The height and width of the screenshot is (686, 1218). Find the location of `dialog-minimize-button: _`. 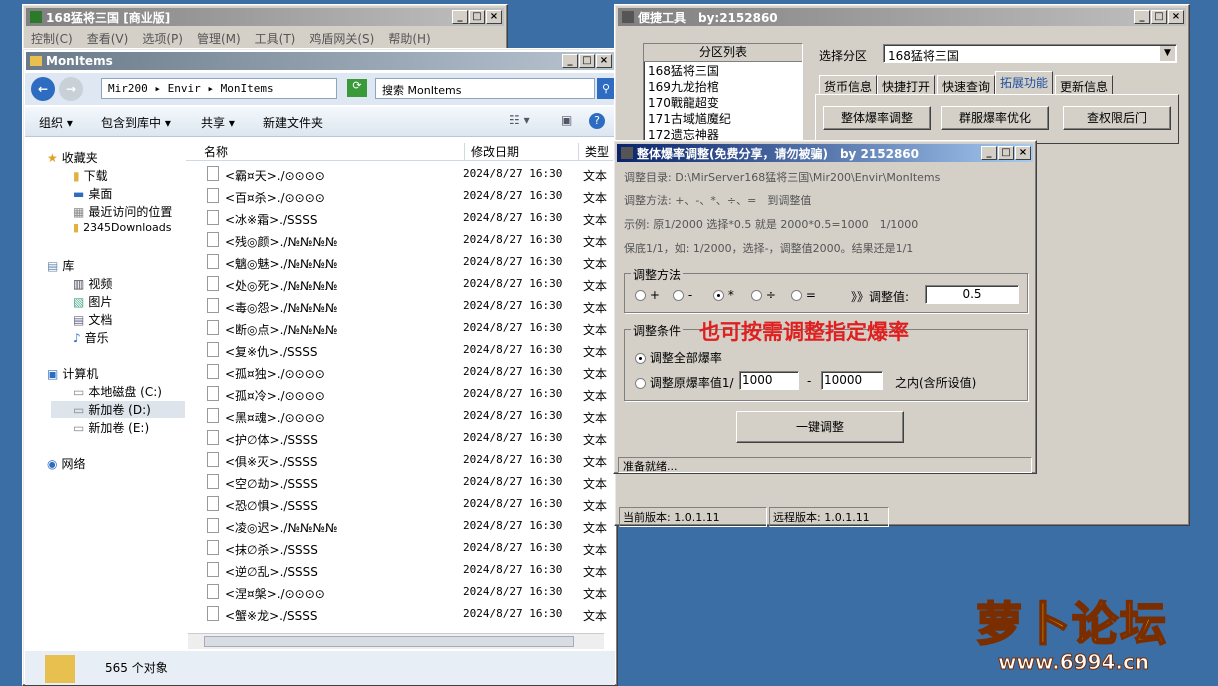

dialog-minimize-button: _ is located at coordinates (989, 153).